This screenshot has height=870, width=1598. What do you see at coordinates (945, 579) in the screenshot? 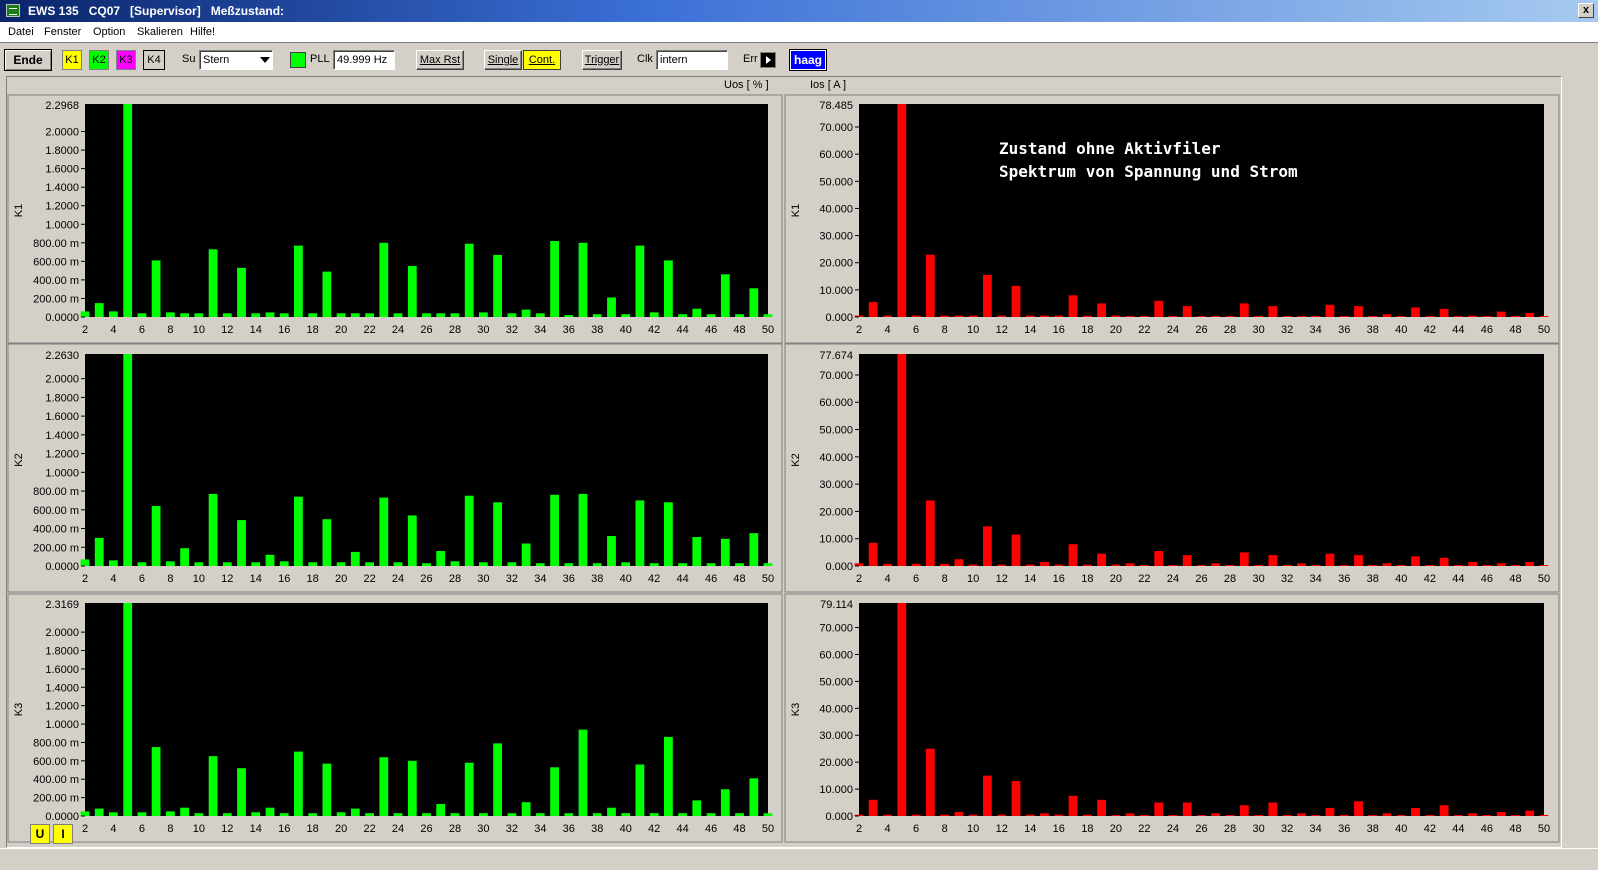
I see `x-tick-label: 8` at bounding box center [945, 579].